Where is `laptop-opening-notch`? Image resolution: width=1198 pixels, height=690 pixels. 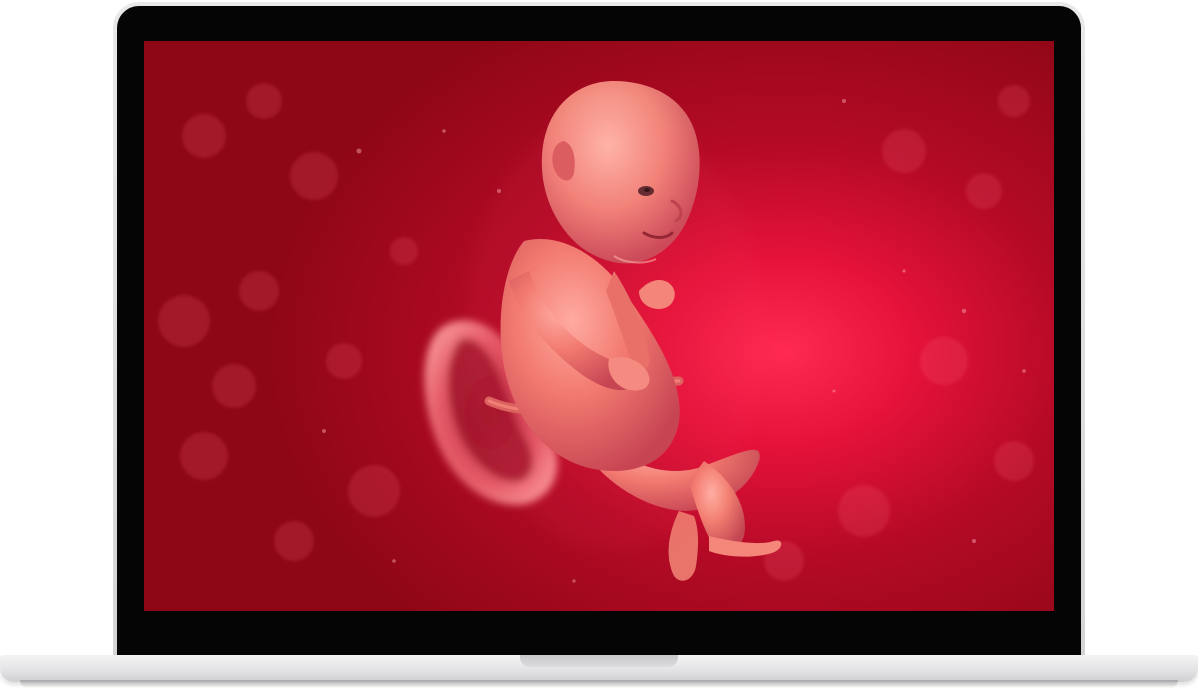 laptop-opening-notch is located at coordinates (599, 661).